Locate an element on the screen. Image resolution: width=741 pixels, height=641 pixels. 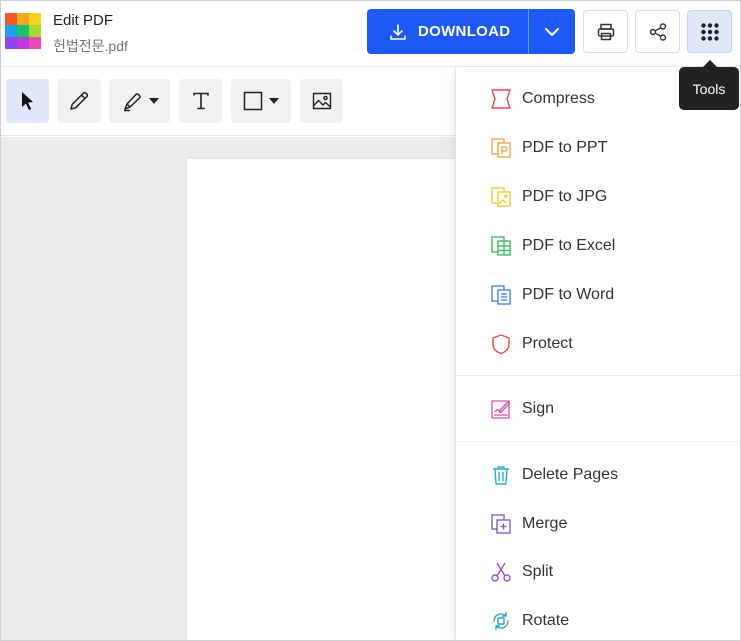
download-label: DOWNLOAD is located at coordinates (464, 31).